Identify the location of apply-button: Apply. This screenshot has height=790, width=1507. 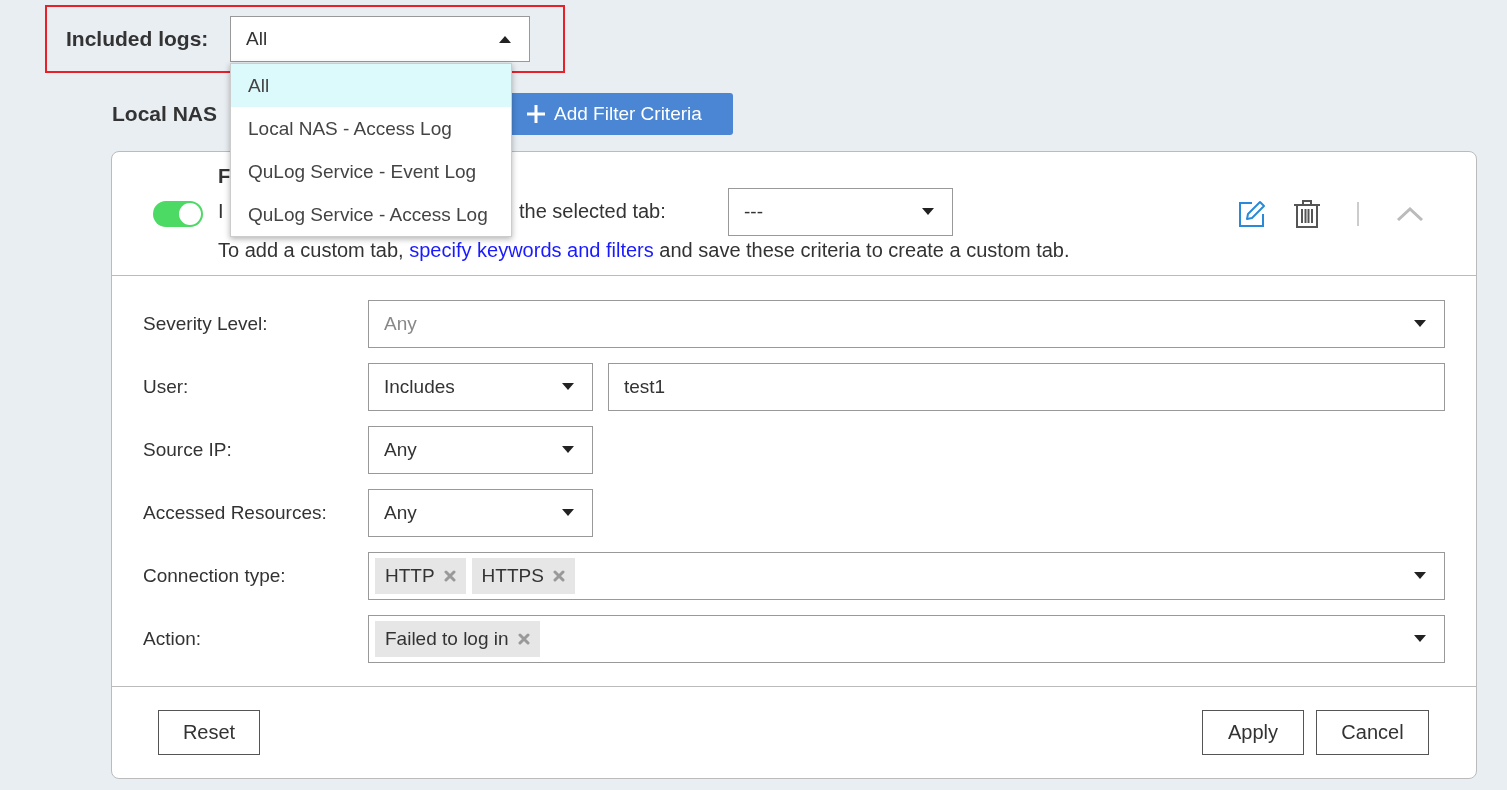
(1253, 732).